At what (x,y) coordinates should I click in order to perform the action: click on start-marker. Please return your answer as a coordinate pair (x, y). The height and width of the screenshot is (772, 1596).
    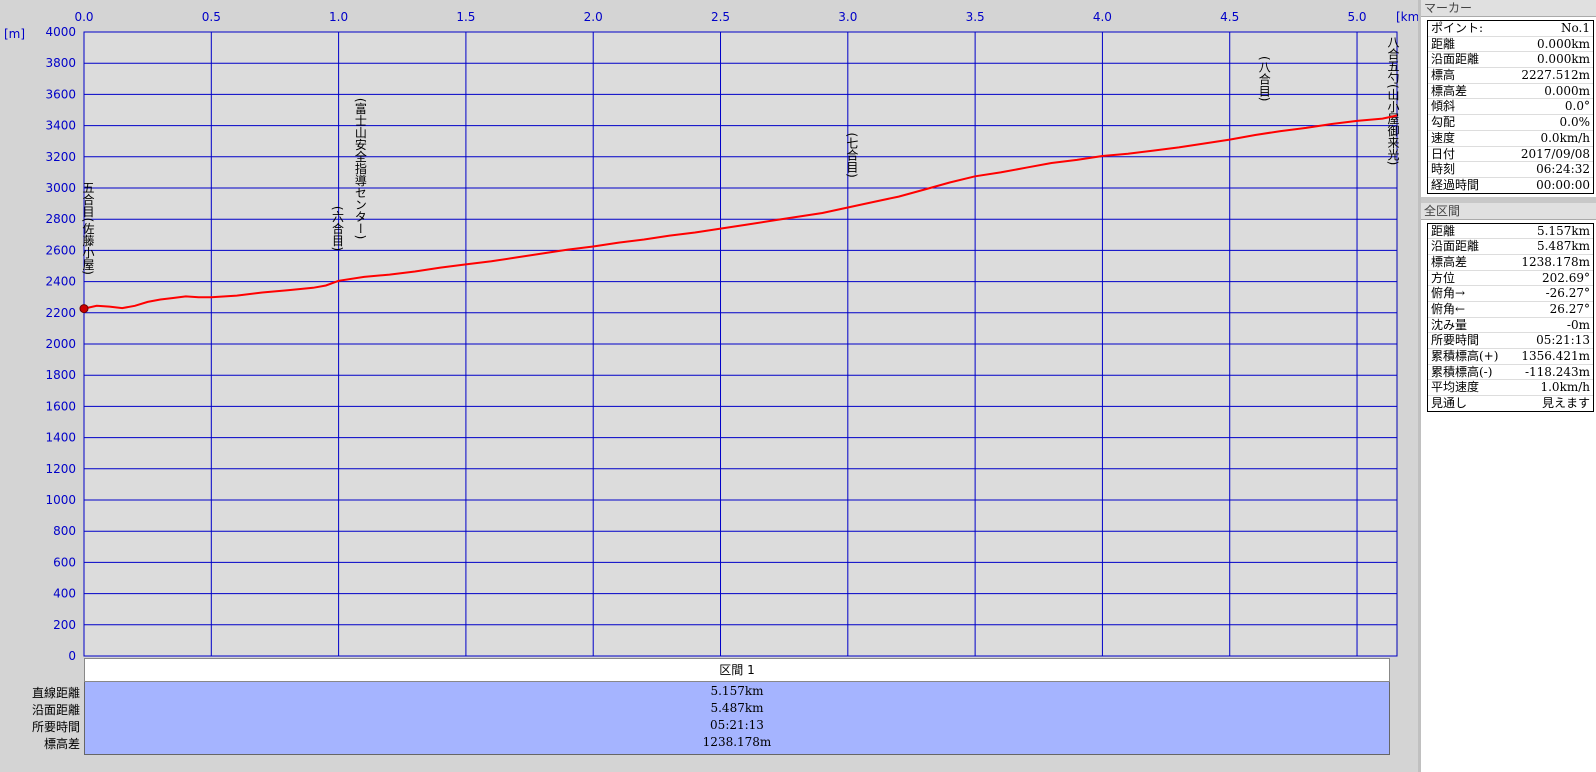
    Looking at the image, I should click on (84, 309).